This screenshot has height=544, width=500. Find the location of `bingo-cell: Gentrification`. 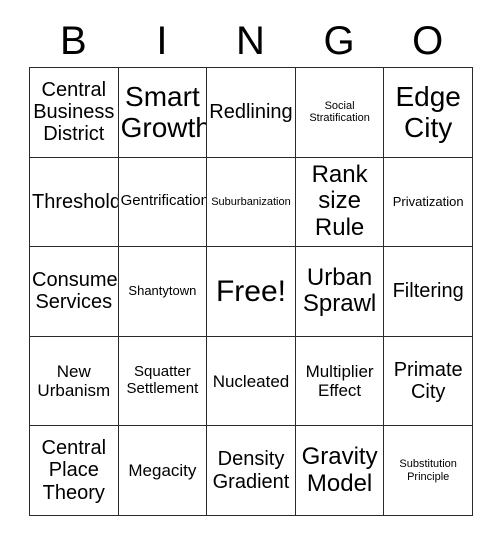

bingo-cell: Gentrification is located at coordinates (163, 202).